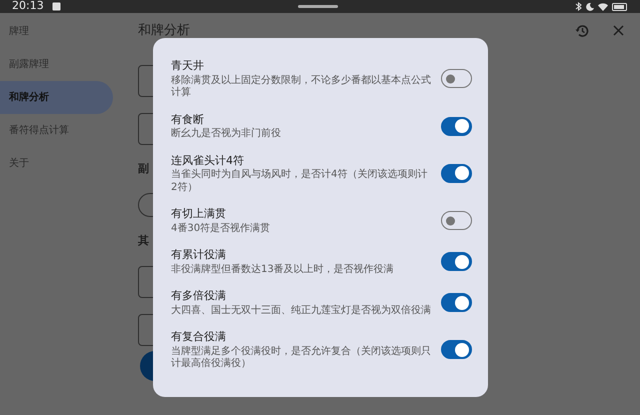 Image resolution: width=640 pixels, height=415 pixels. Describe the element at coordinates (299, 181) in the screenshot. I see `option-description: 当雀头同时为自风与场风时，是否计4符（关闭该选项则计2符）` at that location.